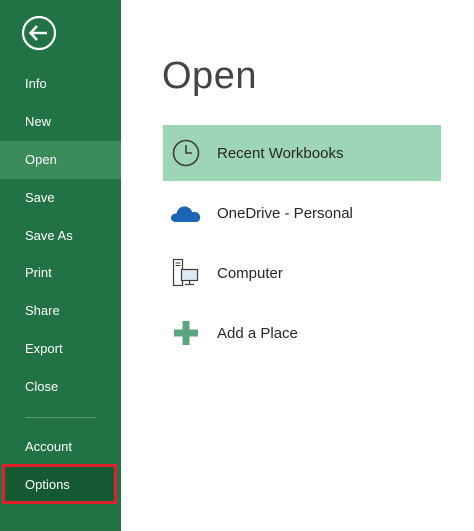  I want to click on nav-item-print: Print, so click(60, 273).